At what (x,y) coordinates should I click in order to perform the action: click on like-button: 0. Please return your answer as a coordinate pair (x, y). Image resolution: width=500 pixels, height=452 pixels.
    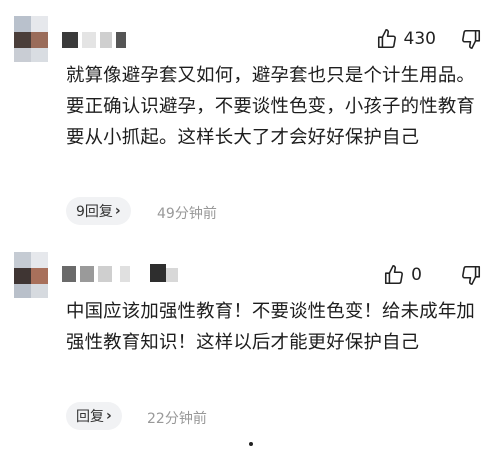
    Looking at the image, I should click on (402, 275).